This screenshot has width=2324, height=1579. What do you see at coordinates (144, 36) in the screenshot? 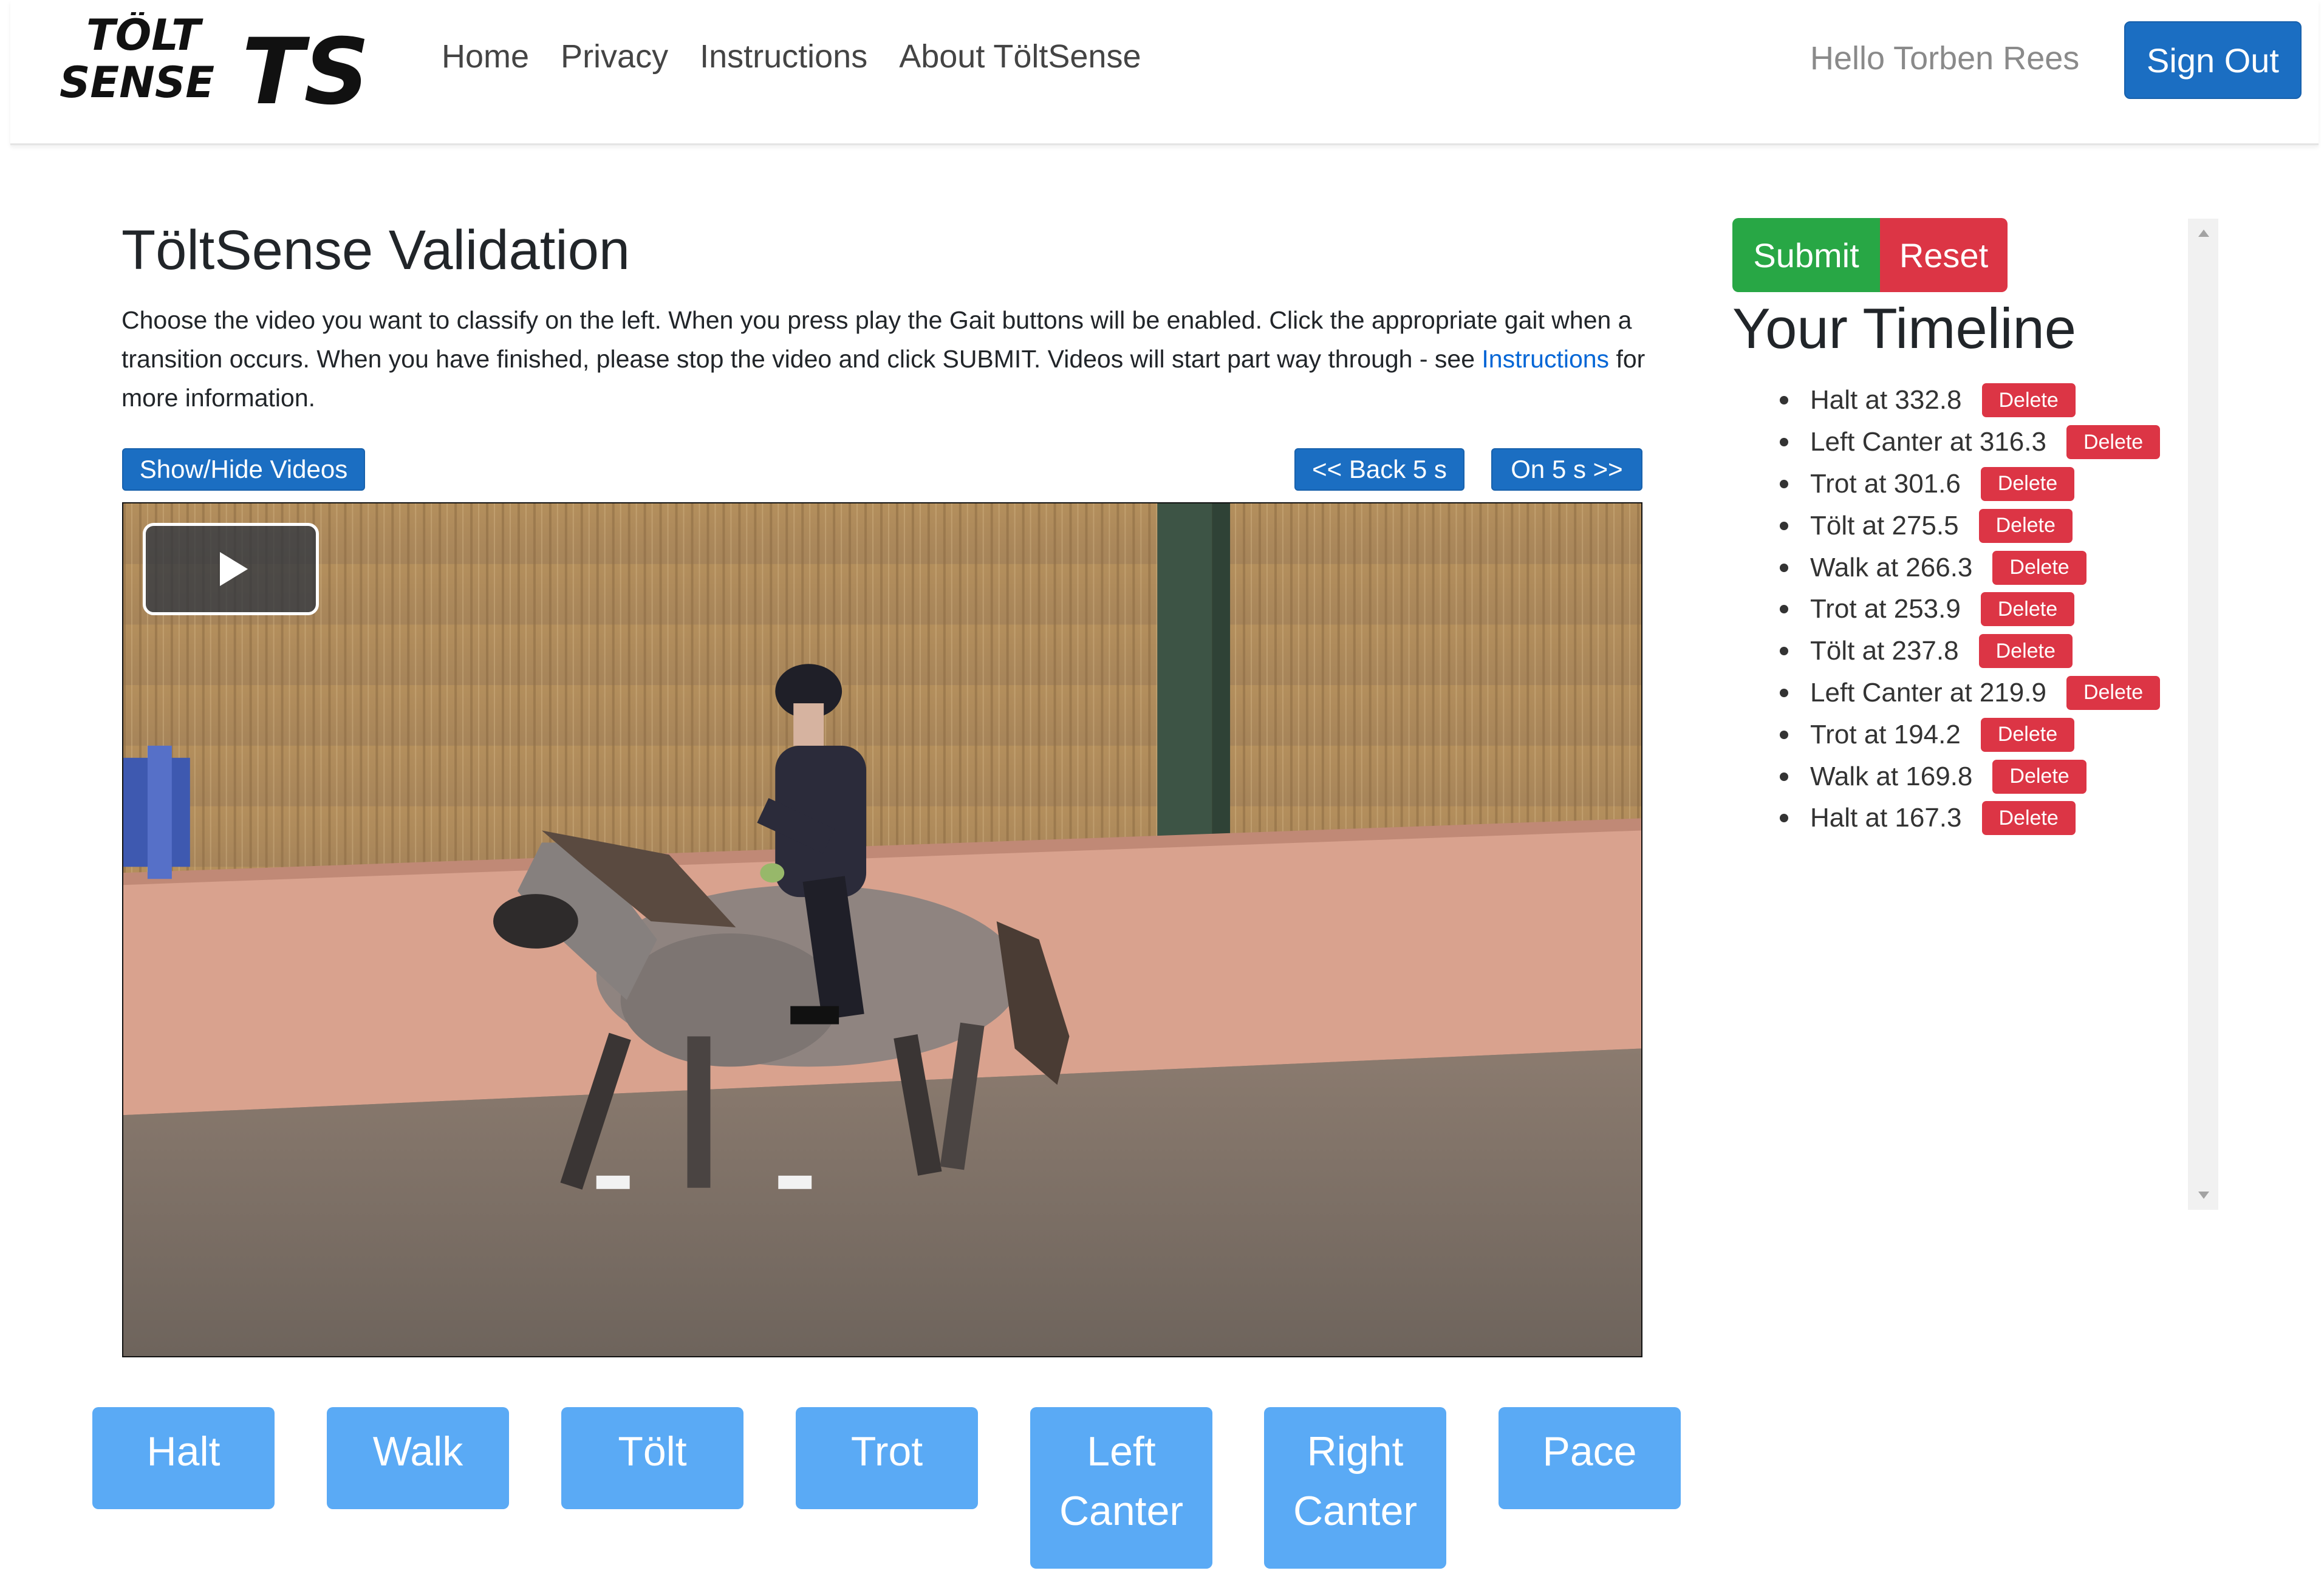
I see `logo-line1: TÖLT` at bounding box center [144, 36].